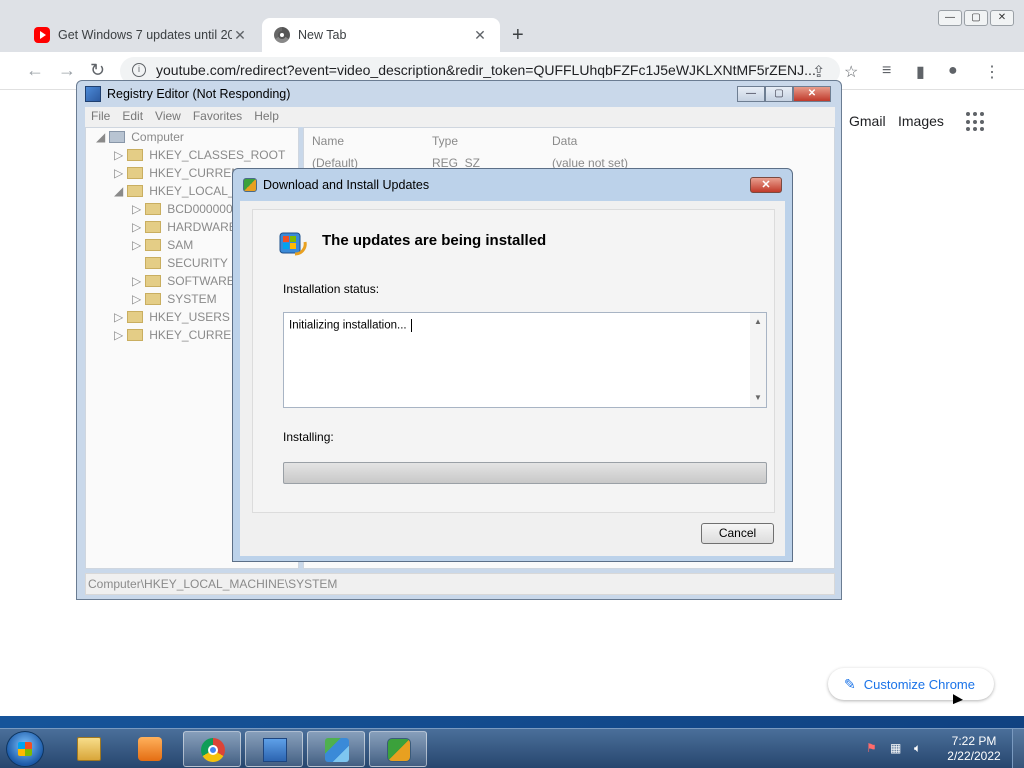 The image size is (1024, 768). Describe the element at coordinates (97, 70) in the screenshot. I see `reload-button: ↻` at that location.